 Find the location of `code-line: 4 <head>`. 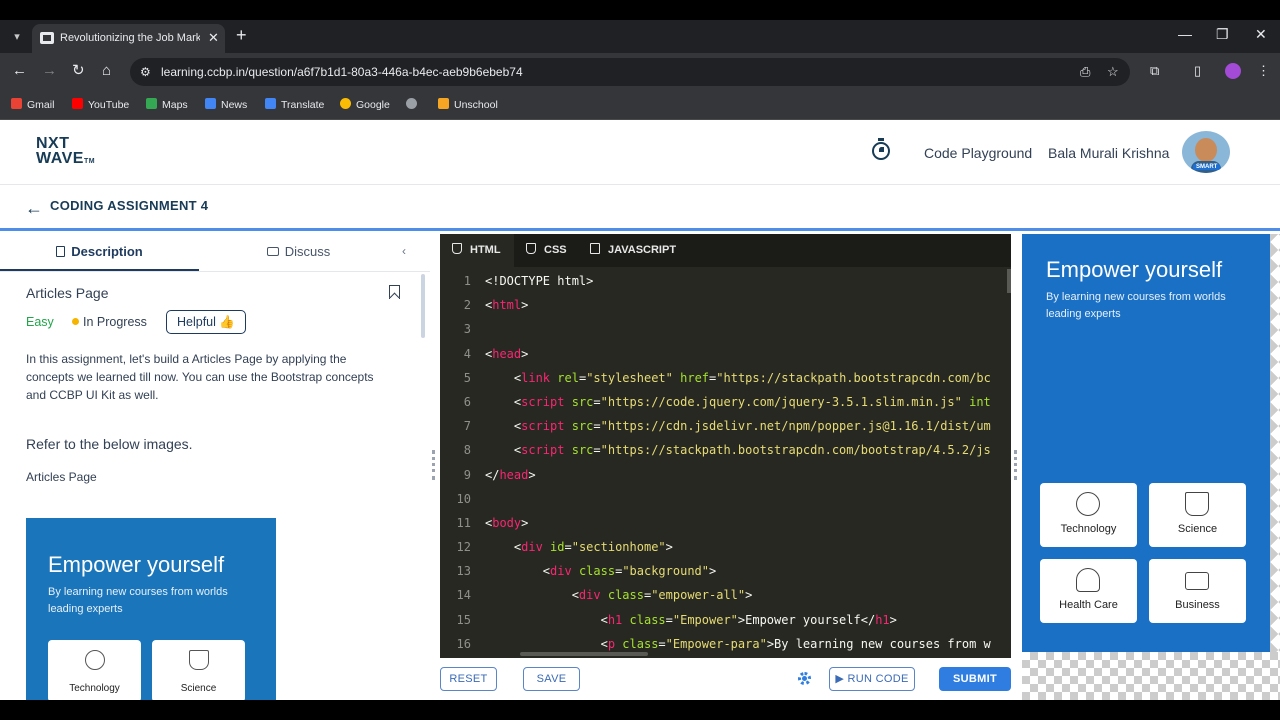

code-line: 4 <head> is located at coordinates (722, 354).